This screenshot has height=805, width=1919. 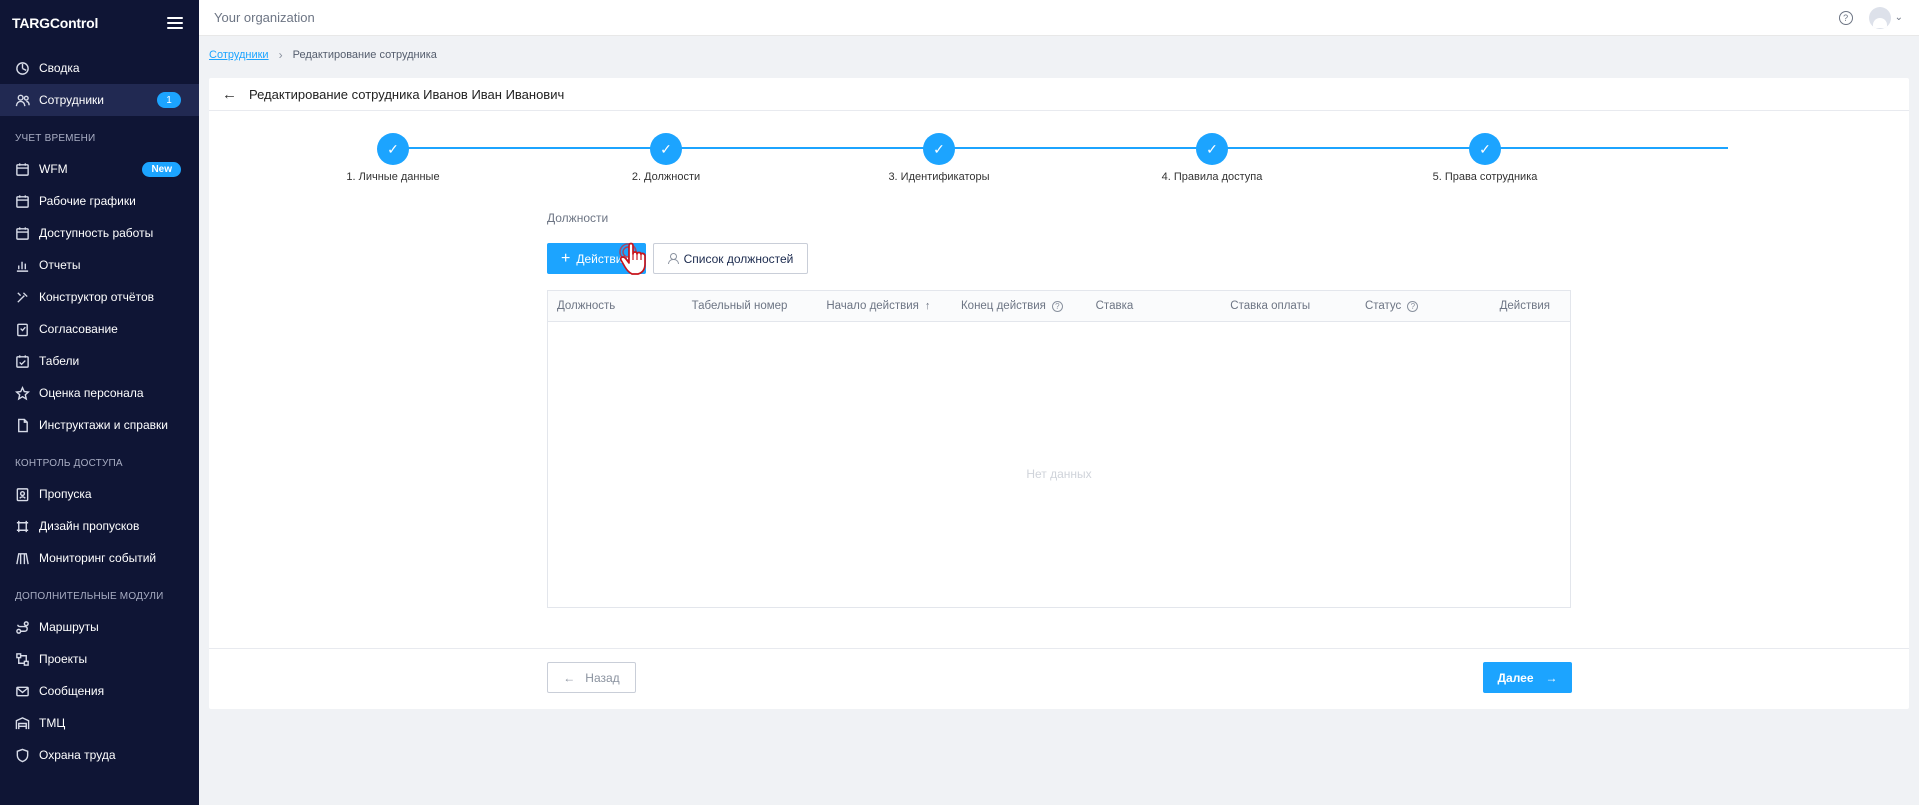 I want to click on positions-list-button: Список должностей, so click(x=730, y=258).